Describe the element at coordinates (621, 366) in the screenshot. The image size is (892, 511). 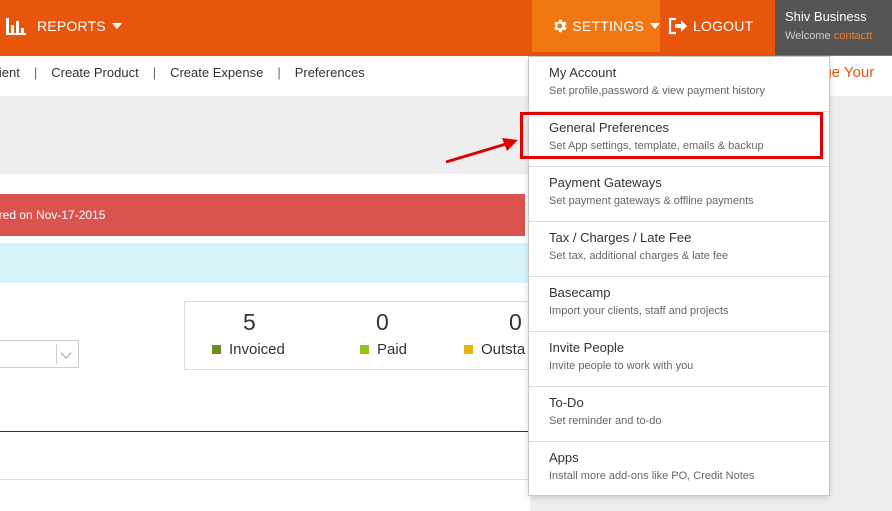
I see `menu-item-subtitle: Invite people to work with you` at that location.